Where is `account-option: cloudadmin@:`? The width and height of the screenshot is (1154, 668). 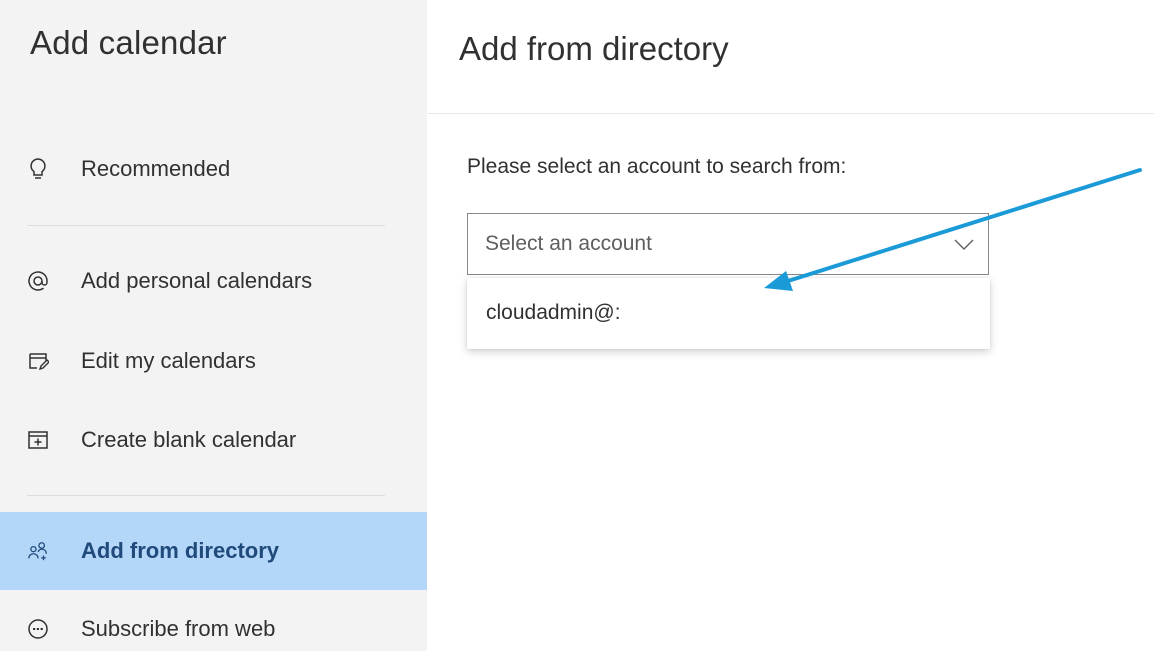
account-option: cloudadmin@: is located at coordinates (728, 313).